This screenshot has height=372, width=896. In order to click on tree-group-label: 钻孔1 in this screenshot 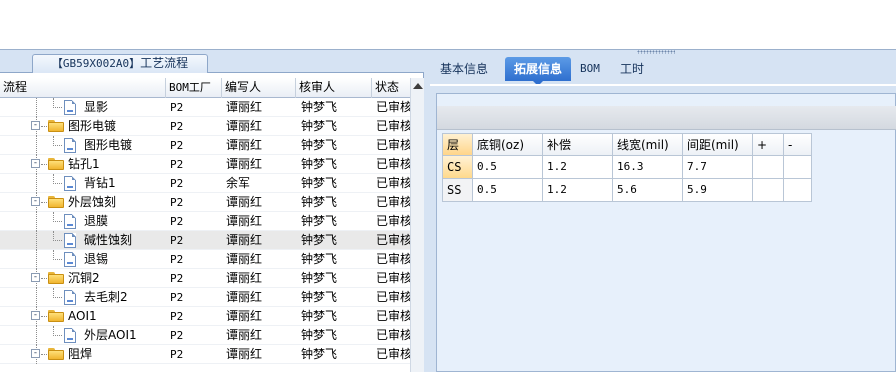, I will do `click(84, 164)`.